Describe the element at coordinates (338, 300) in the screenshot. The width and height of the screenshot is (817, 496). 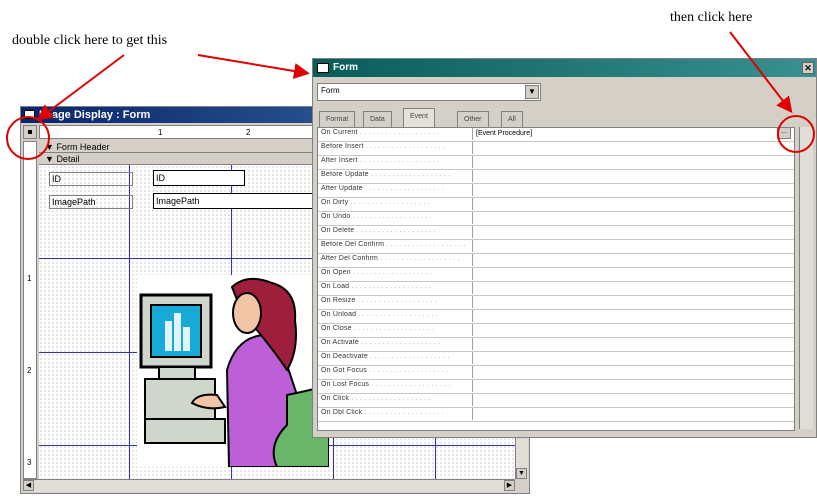
I see `property-name-text: On Resize` at that location.